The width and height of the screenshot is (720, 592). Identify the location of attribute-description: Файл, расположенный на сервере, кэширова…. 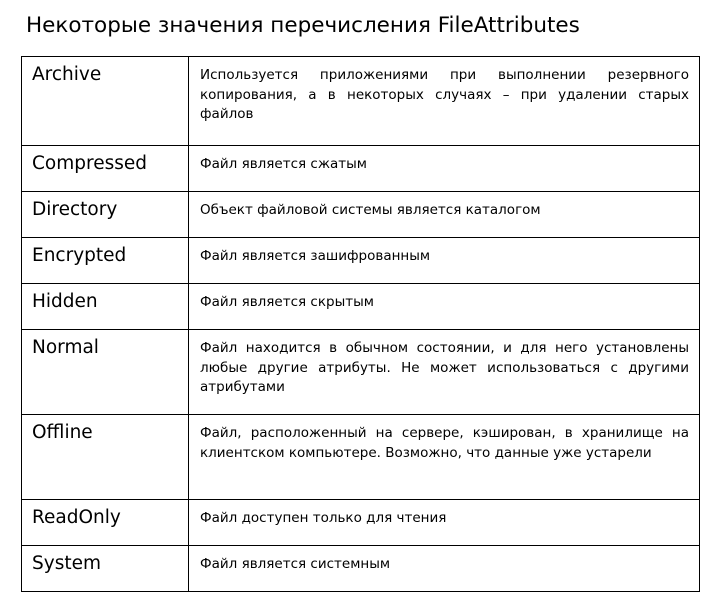
(444, 443).